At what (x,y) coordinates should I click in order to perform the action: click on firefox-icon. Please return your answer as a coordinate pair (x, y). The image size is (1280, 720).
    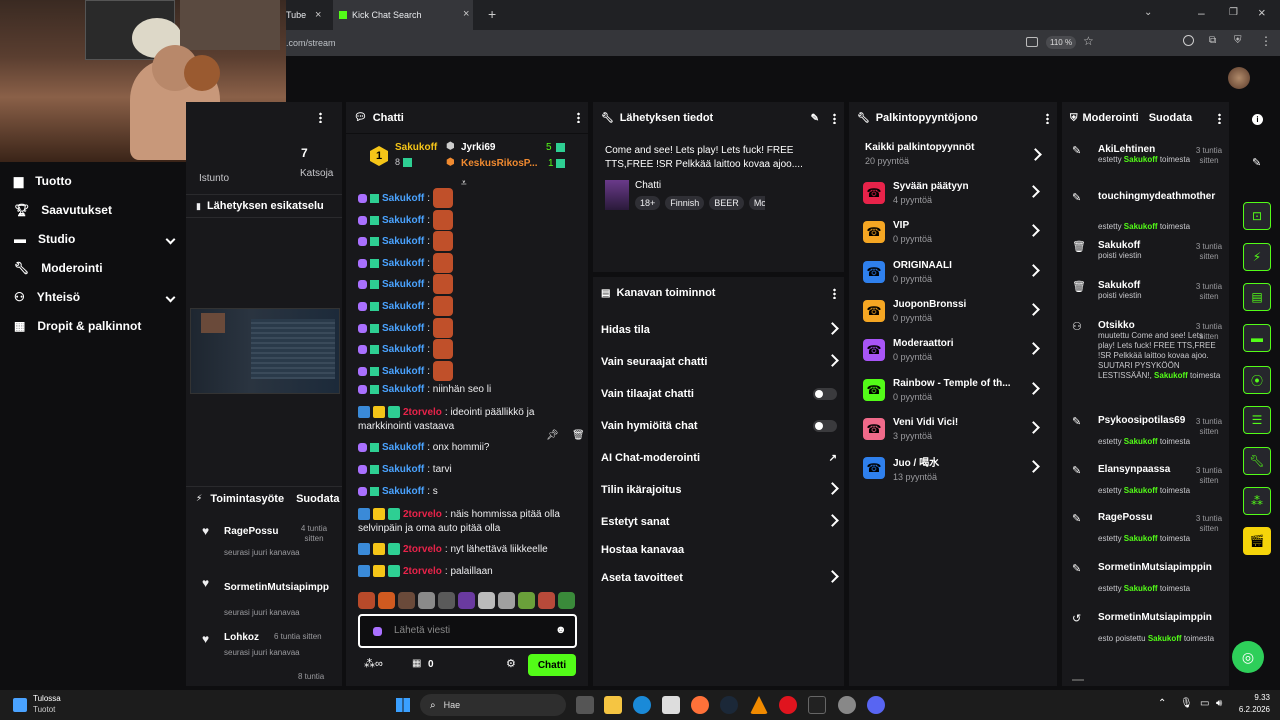
    Looking at the image, I should click on (700, 705).